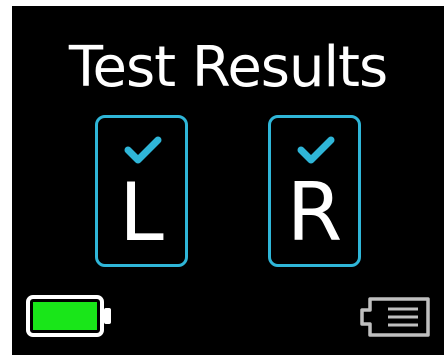  What do you see at coordinates (314, 212) in the screenshot?
I see `right-ear-label: R` at bounding box center [314, 212].